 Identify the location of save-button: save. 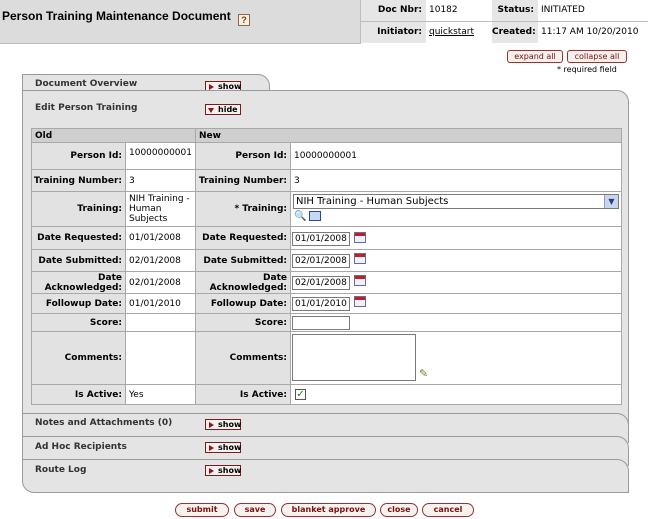
(255, 510).